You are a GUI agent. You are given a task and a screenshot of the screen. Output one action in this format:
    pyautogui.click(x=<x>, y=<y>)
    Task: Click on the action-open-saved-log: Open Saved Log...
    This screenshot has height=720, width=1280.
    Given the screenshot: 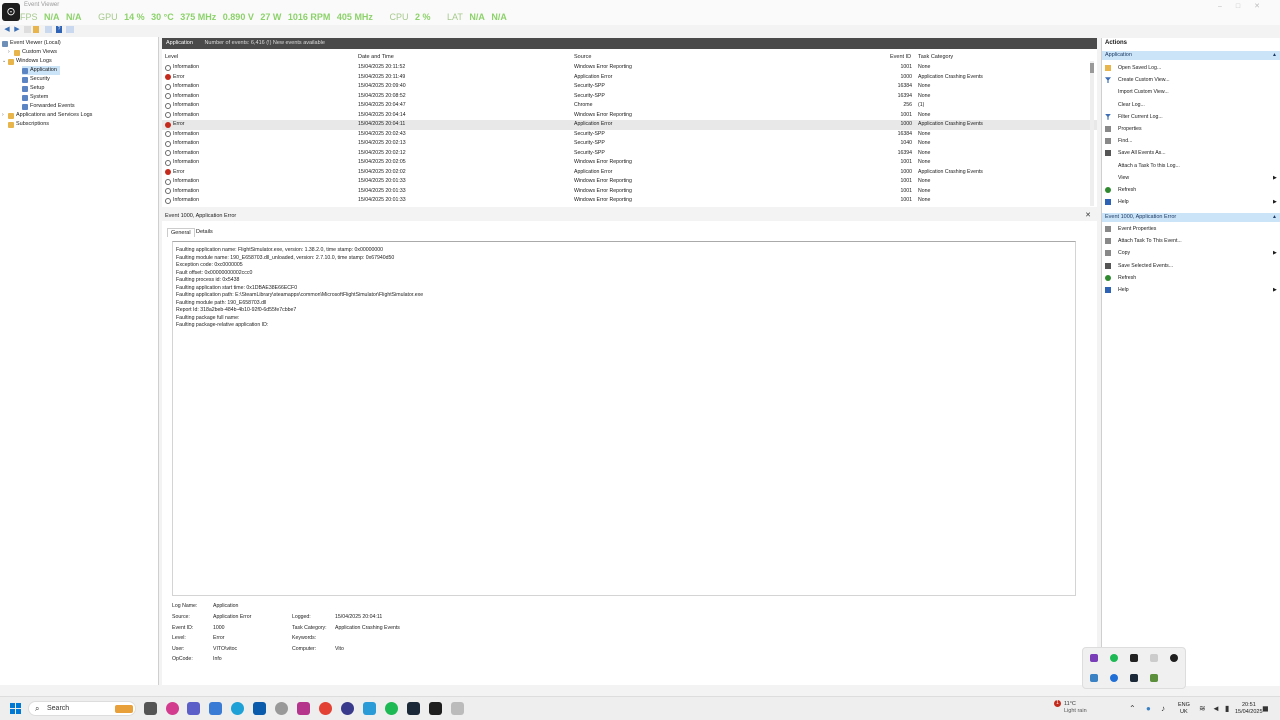 What is the action you would take?
    pyautogui.click(x=1133, y=68)
    